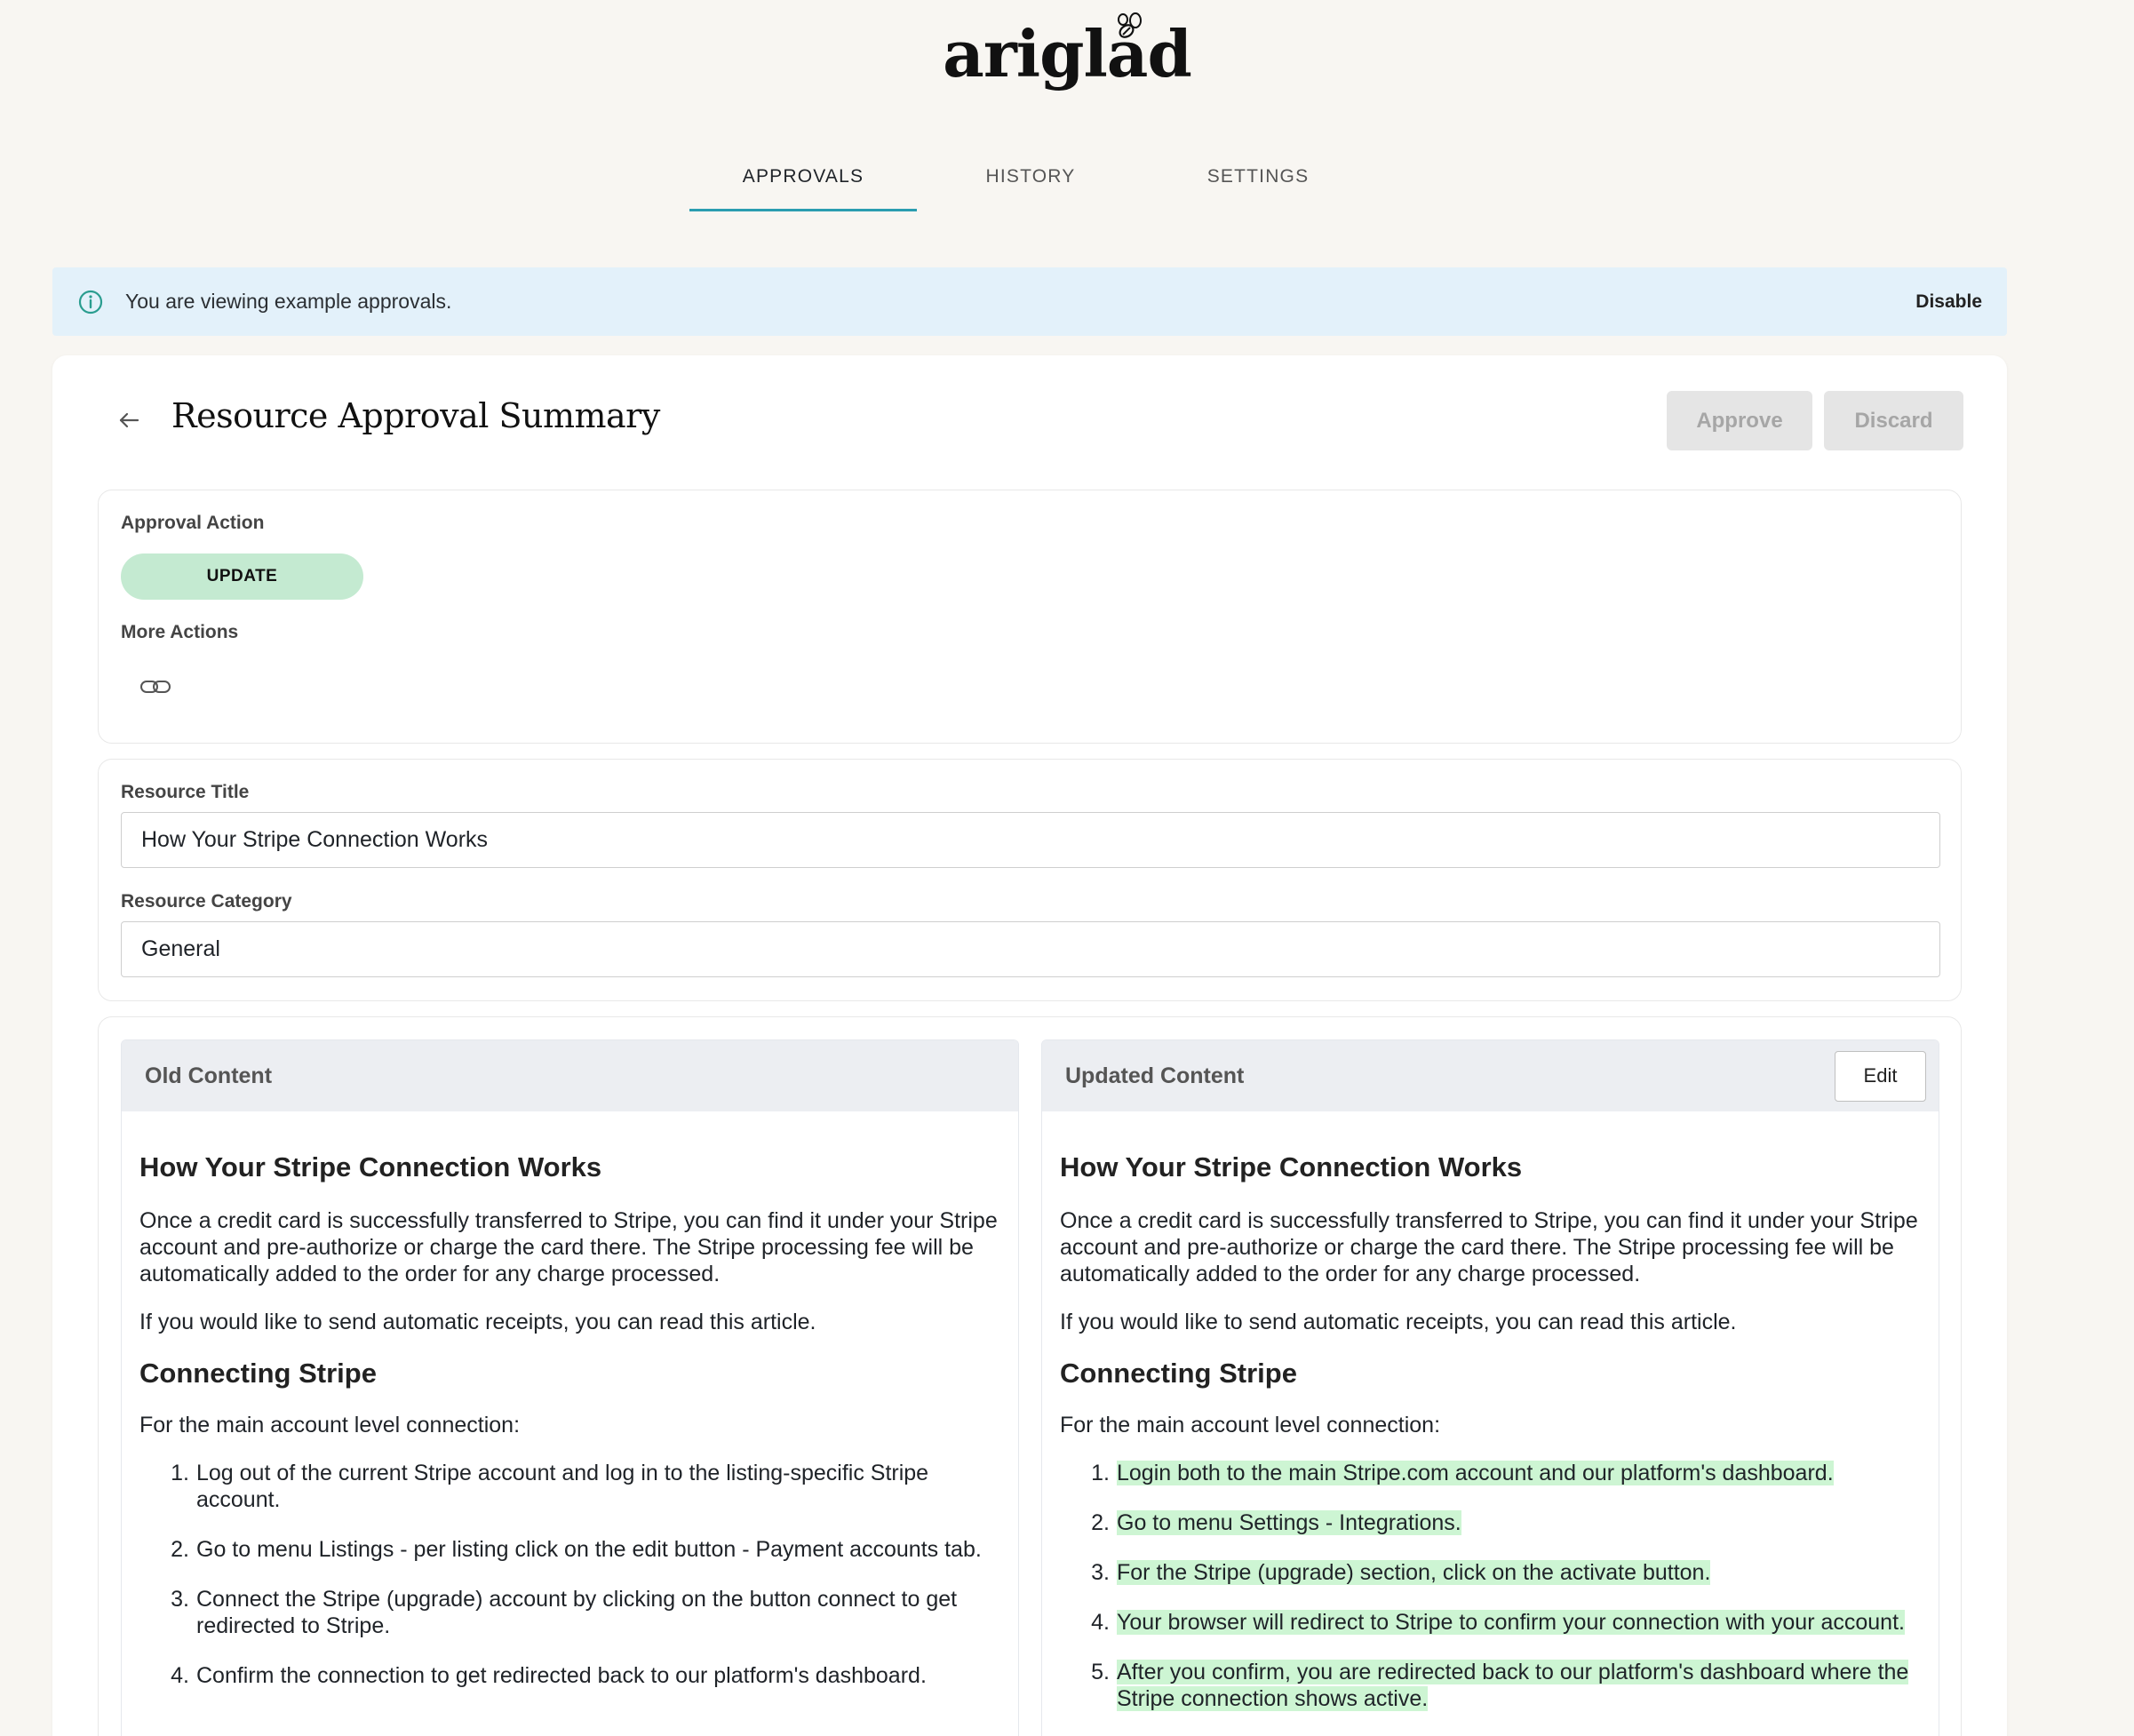  I want to click on logo-text: ariglad, so click(1067, 54).